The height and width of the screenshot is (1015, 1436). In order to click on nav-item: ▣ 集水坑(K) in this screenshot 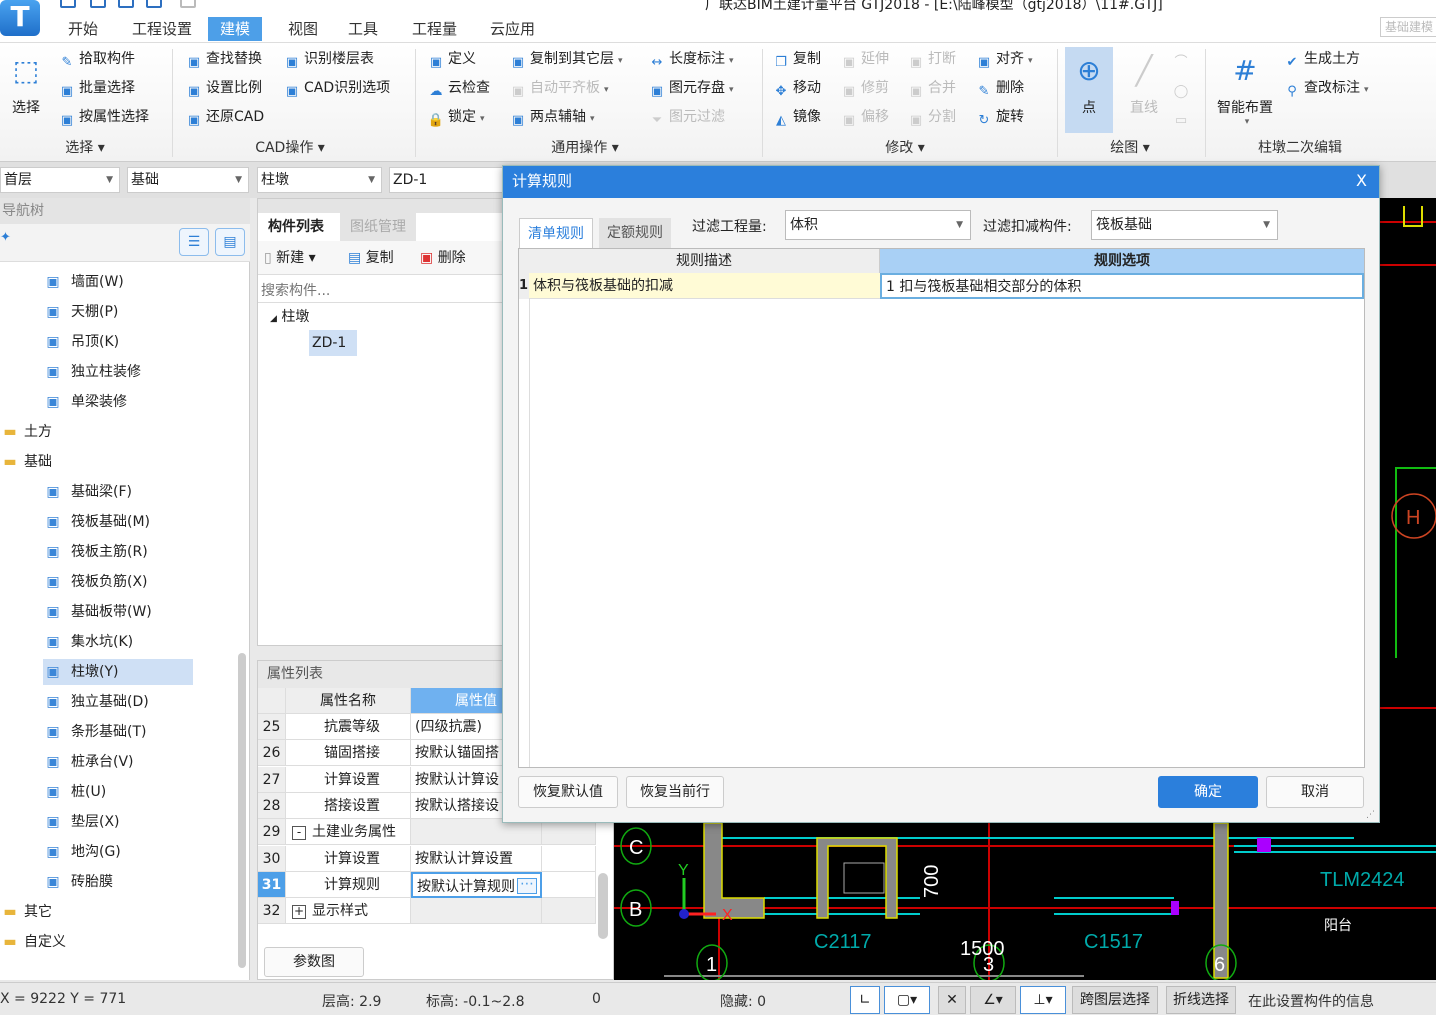, I will do `click(88, 642)`.